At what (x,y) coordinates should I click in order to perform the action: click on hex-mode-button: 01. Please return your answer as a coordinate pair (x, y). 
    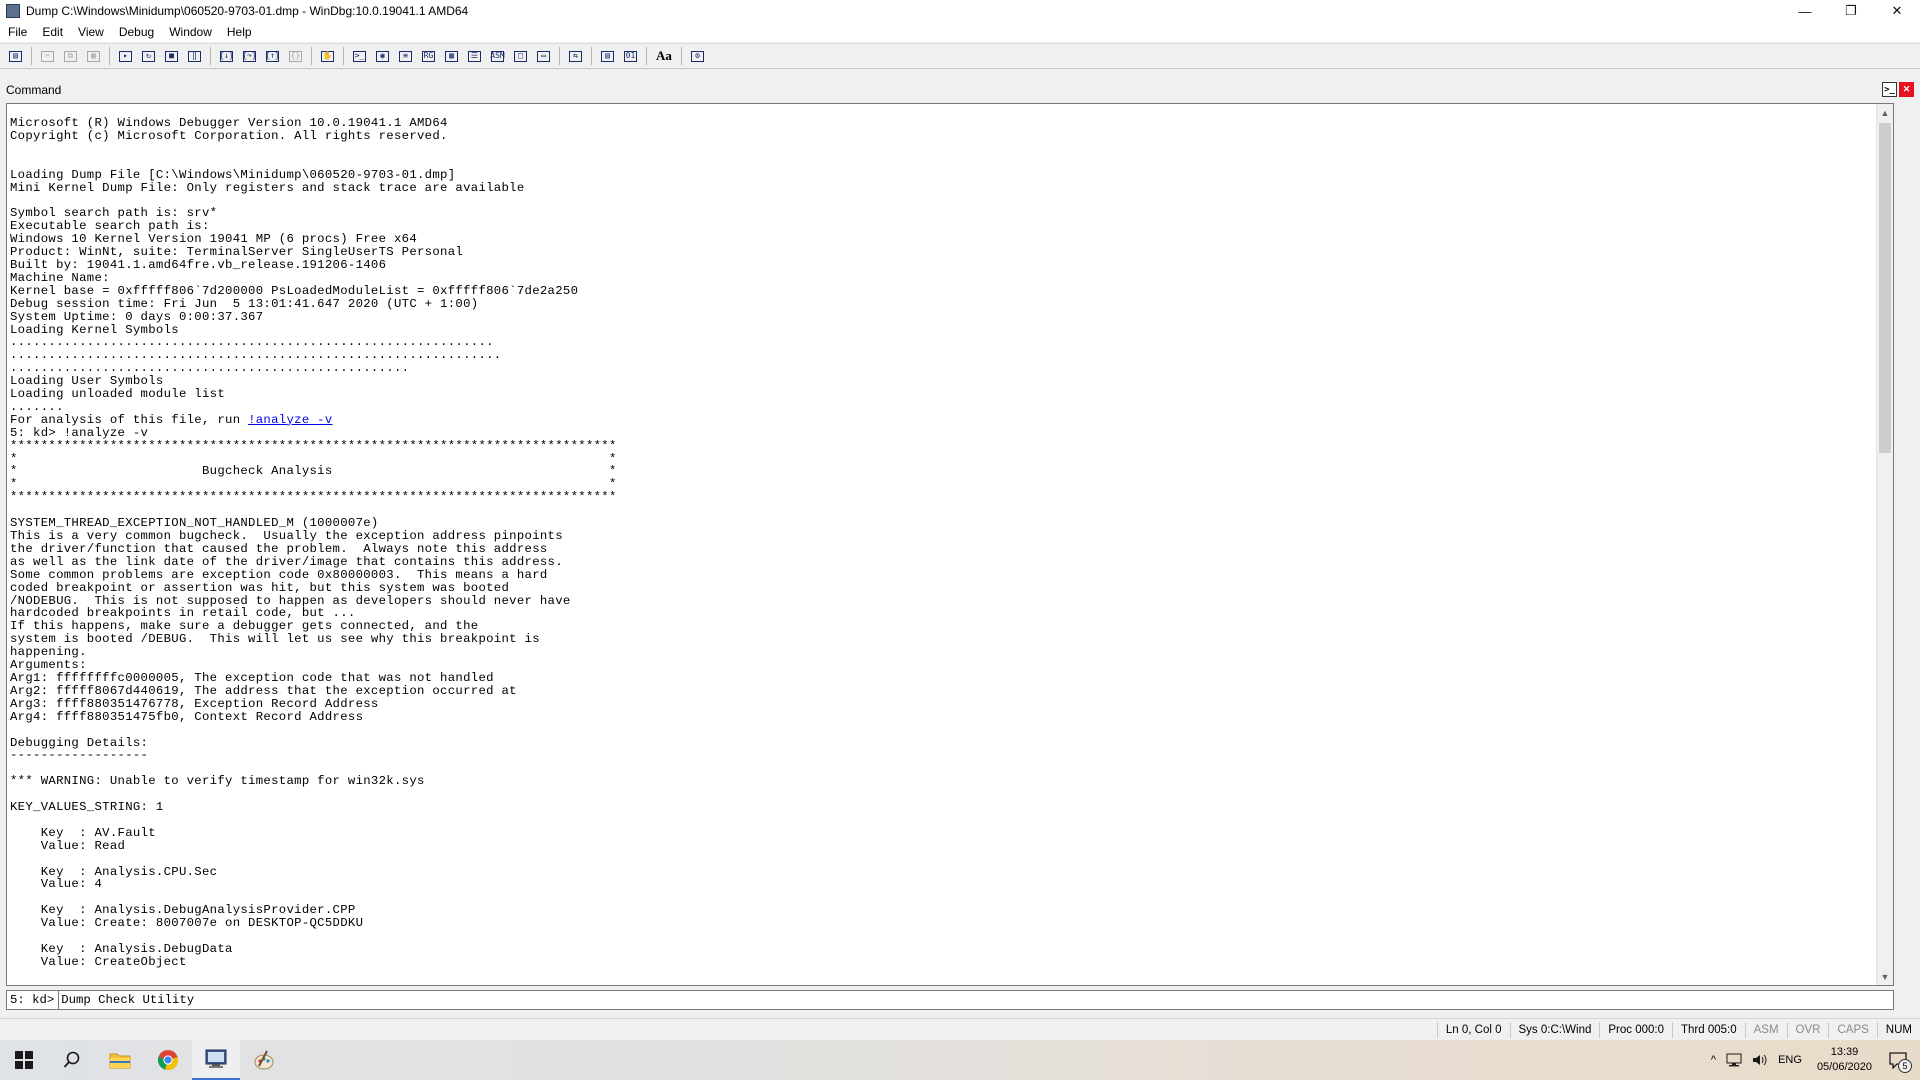
    Looking at the image, I should click on (630, 56).